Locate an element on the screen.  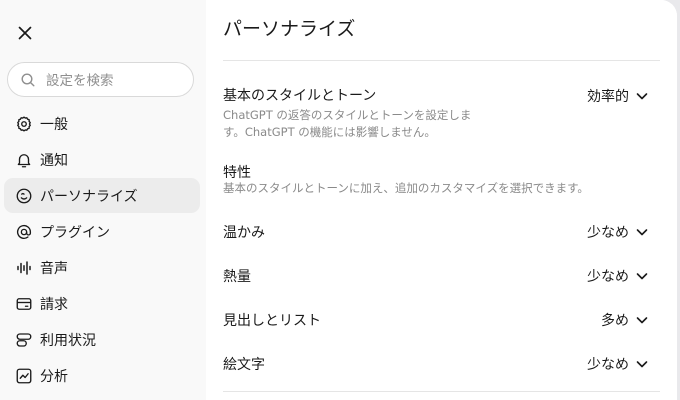
sidebar-item-label: 通知 is located at coordinates (54, 160).